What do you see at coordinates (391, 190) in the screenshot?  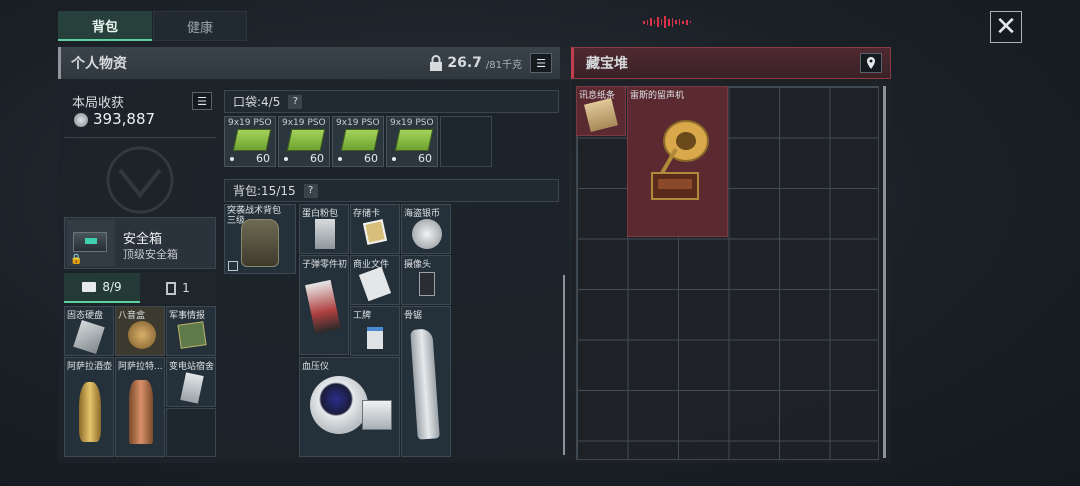 I see `backpack-header: 背包: 15/15 ?` at bounding box center [391, 190].